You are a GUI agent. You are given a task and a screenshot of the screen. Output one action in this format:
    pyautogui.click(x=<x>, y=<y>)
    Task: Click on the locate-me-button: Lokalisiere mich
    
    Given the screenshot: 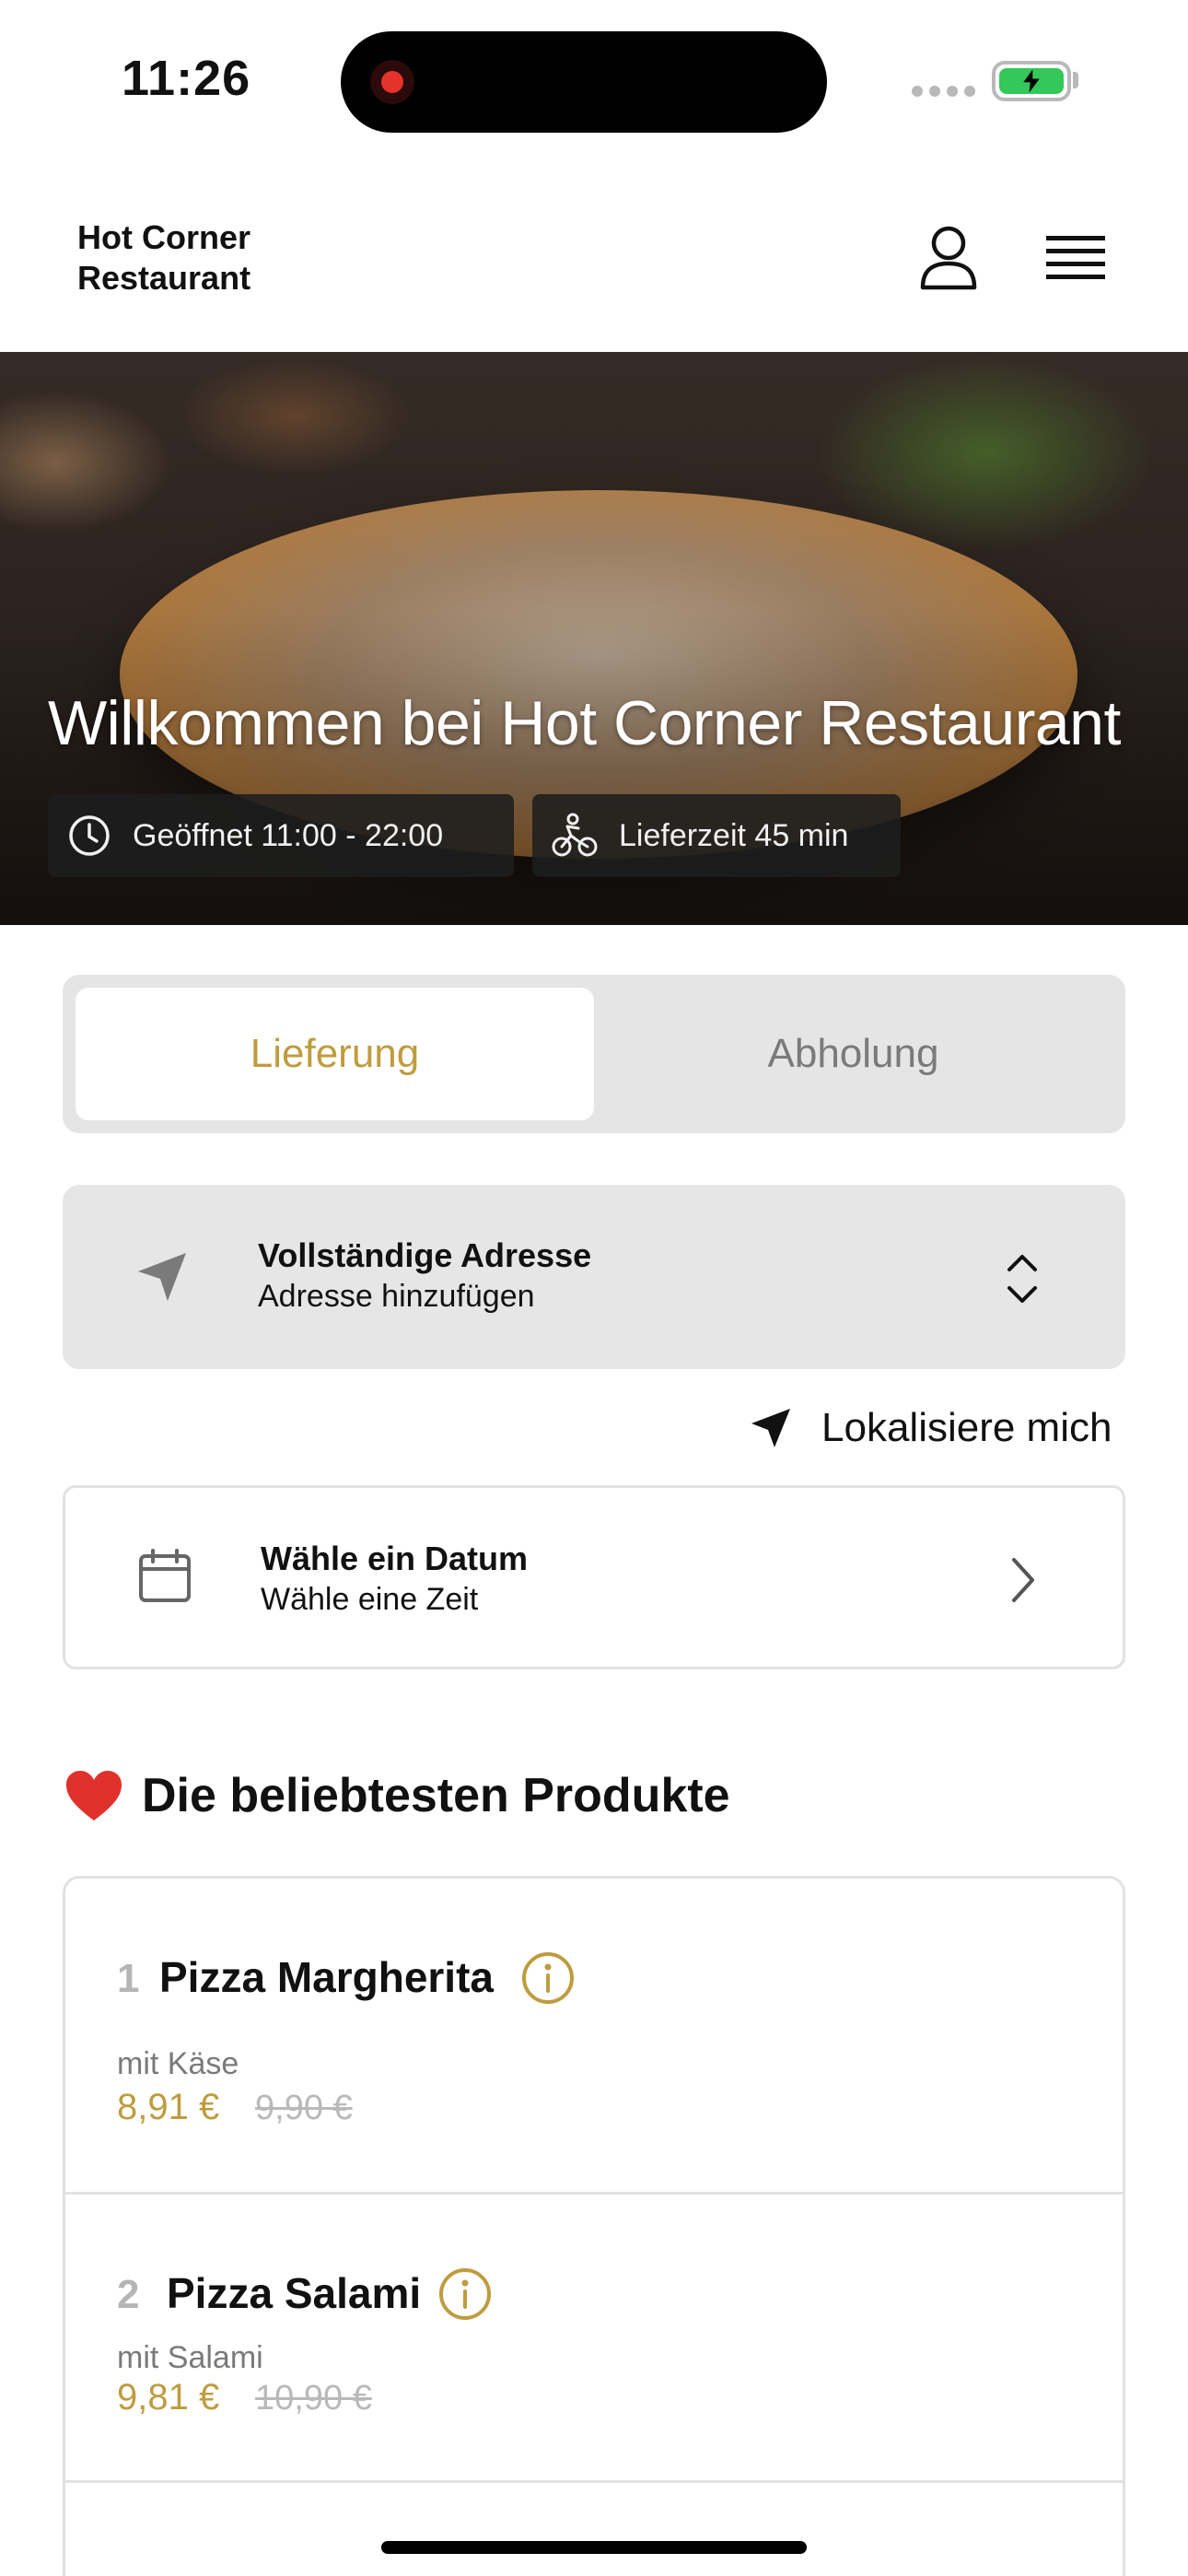 What is the action you would take?
    pyautogui.click(x=930, y=1428)
    